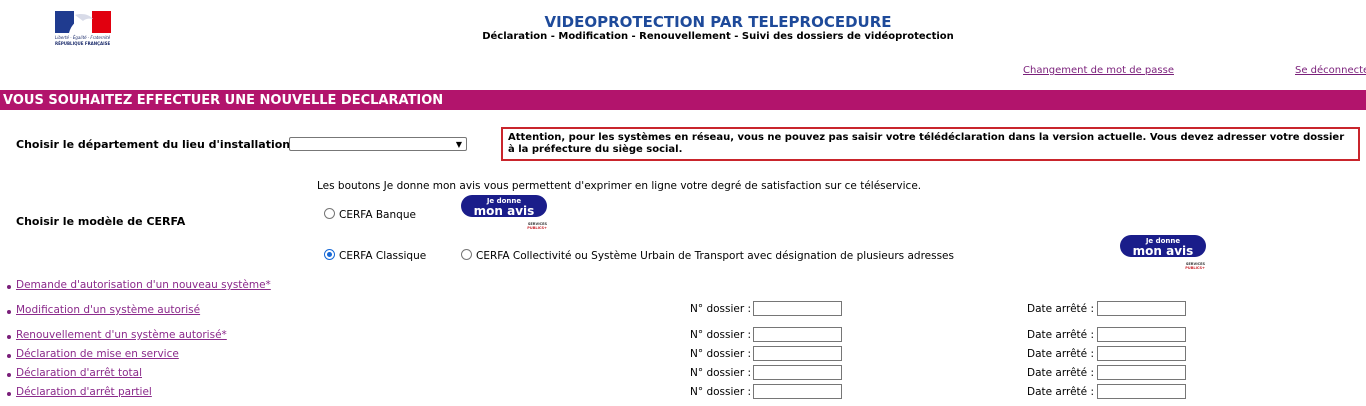  I want to click on chevron-down-icon: ▼, so click(458, 144).